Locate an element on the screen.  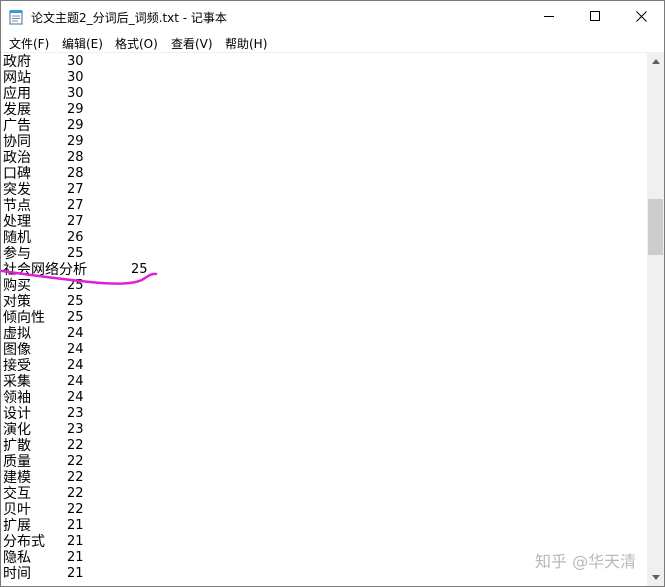
text-line: 应用 30 is located at coordinates (43, 94).